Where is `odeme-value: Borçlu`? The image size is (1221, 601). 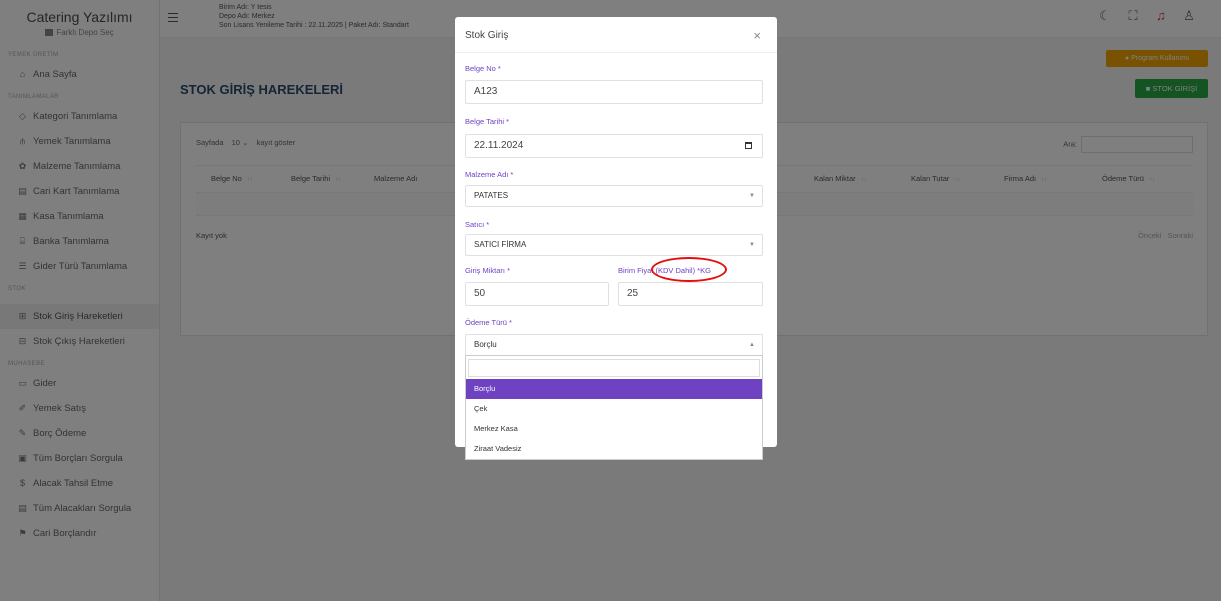 odeme-value: Borçlu is located at coordinates (485, 344).